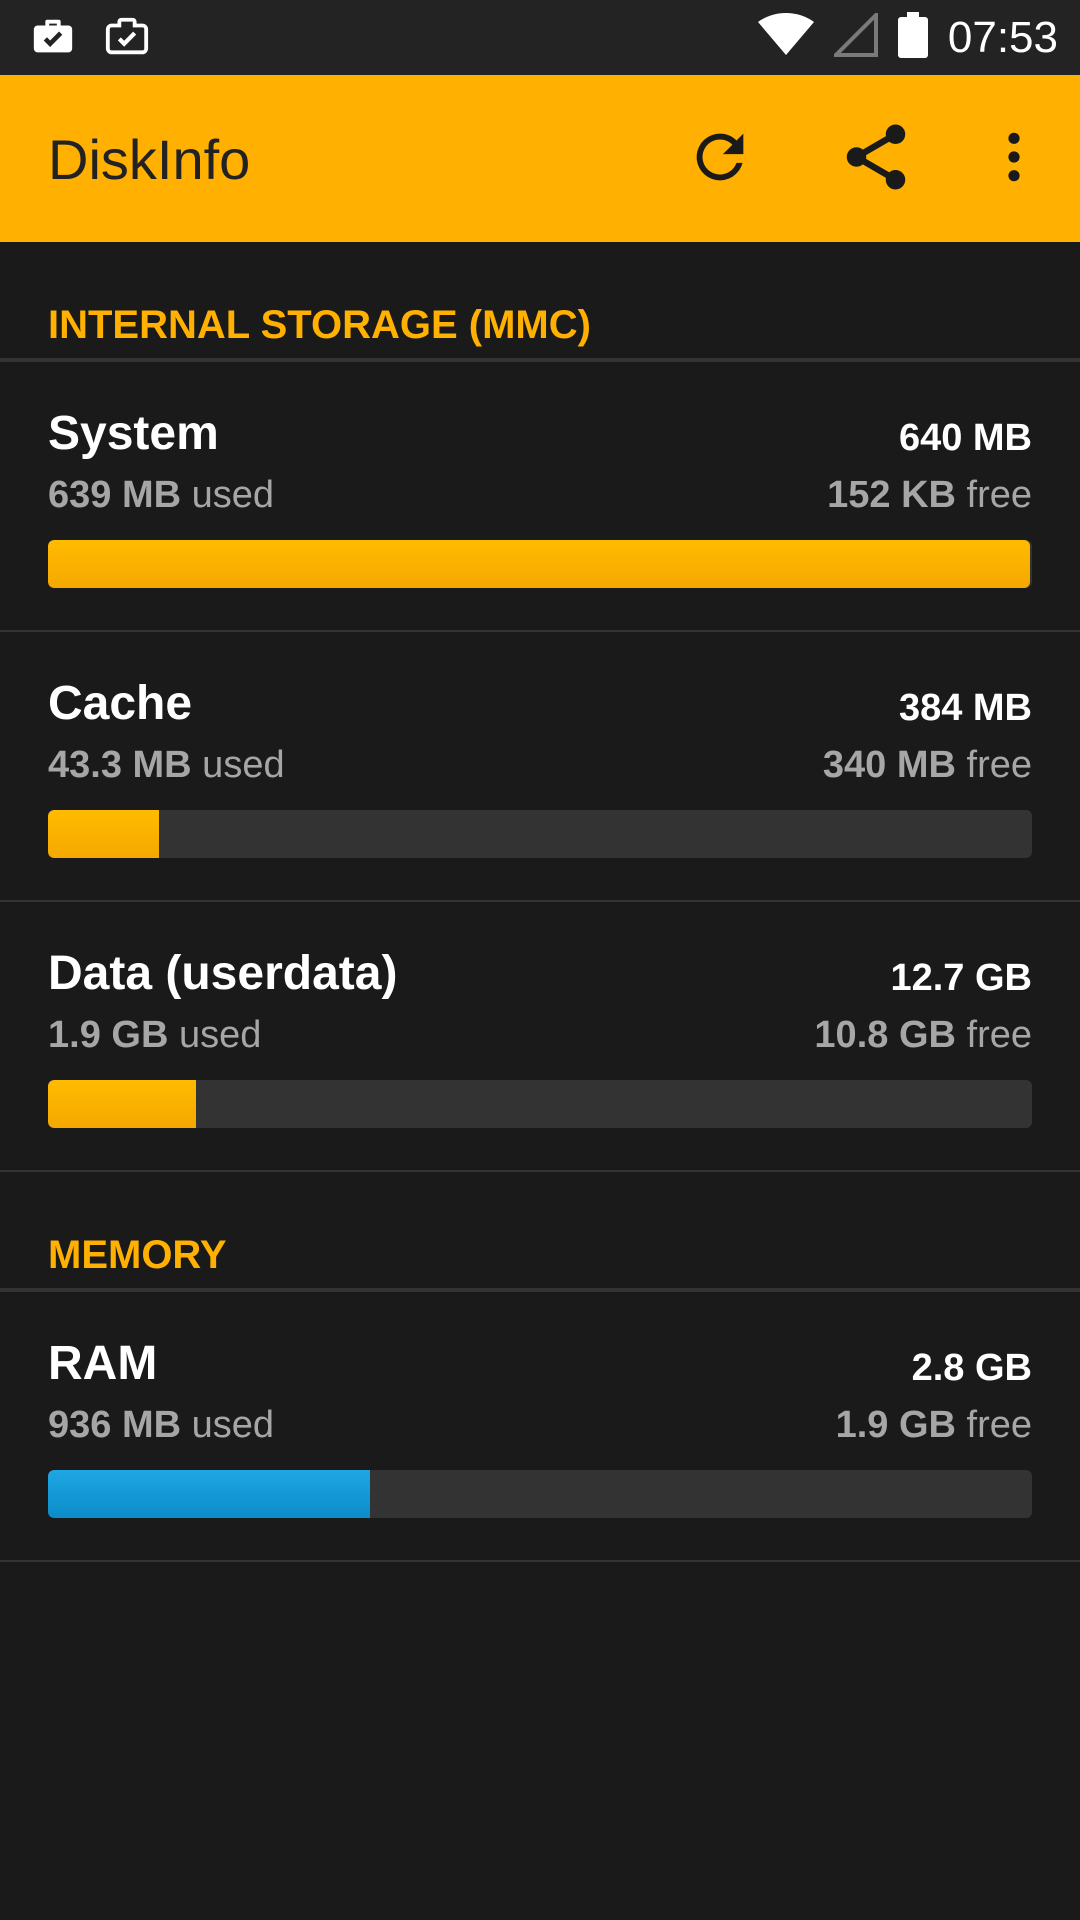  I want to click on item-free: 1.9 GB free, so click(934, 1425).